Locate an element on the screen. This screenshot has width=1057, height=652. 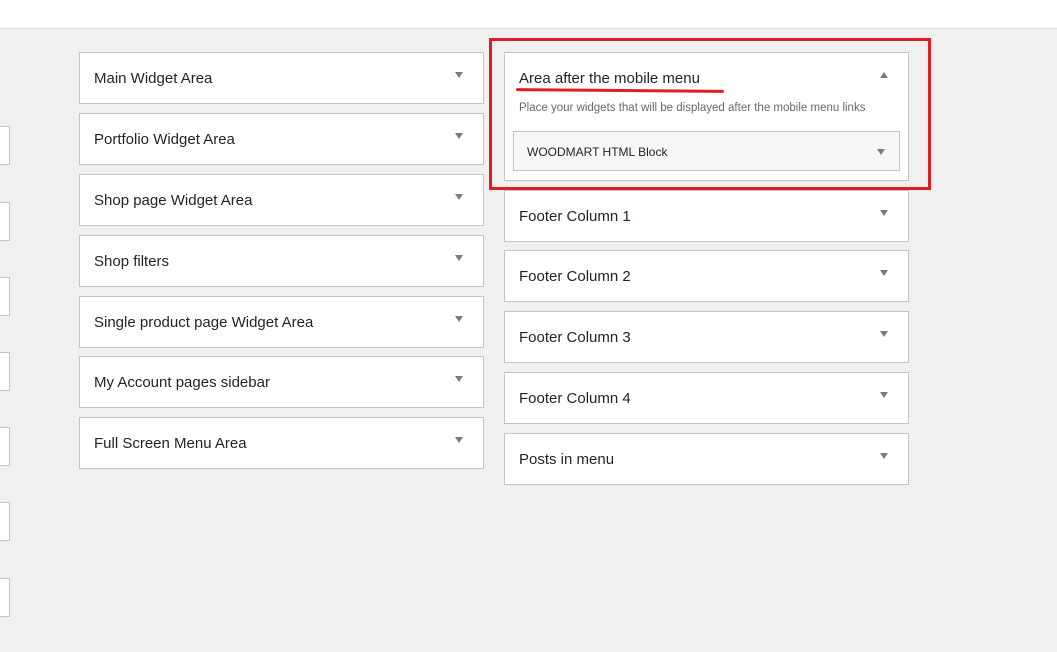
sidebar-title: Footer Column 2 is located at coordinates (575, 277).